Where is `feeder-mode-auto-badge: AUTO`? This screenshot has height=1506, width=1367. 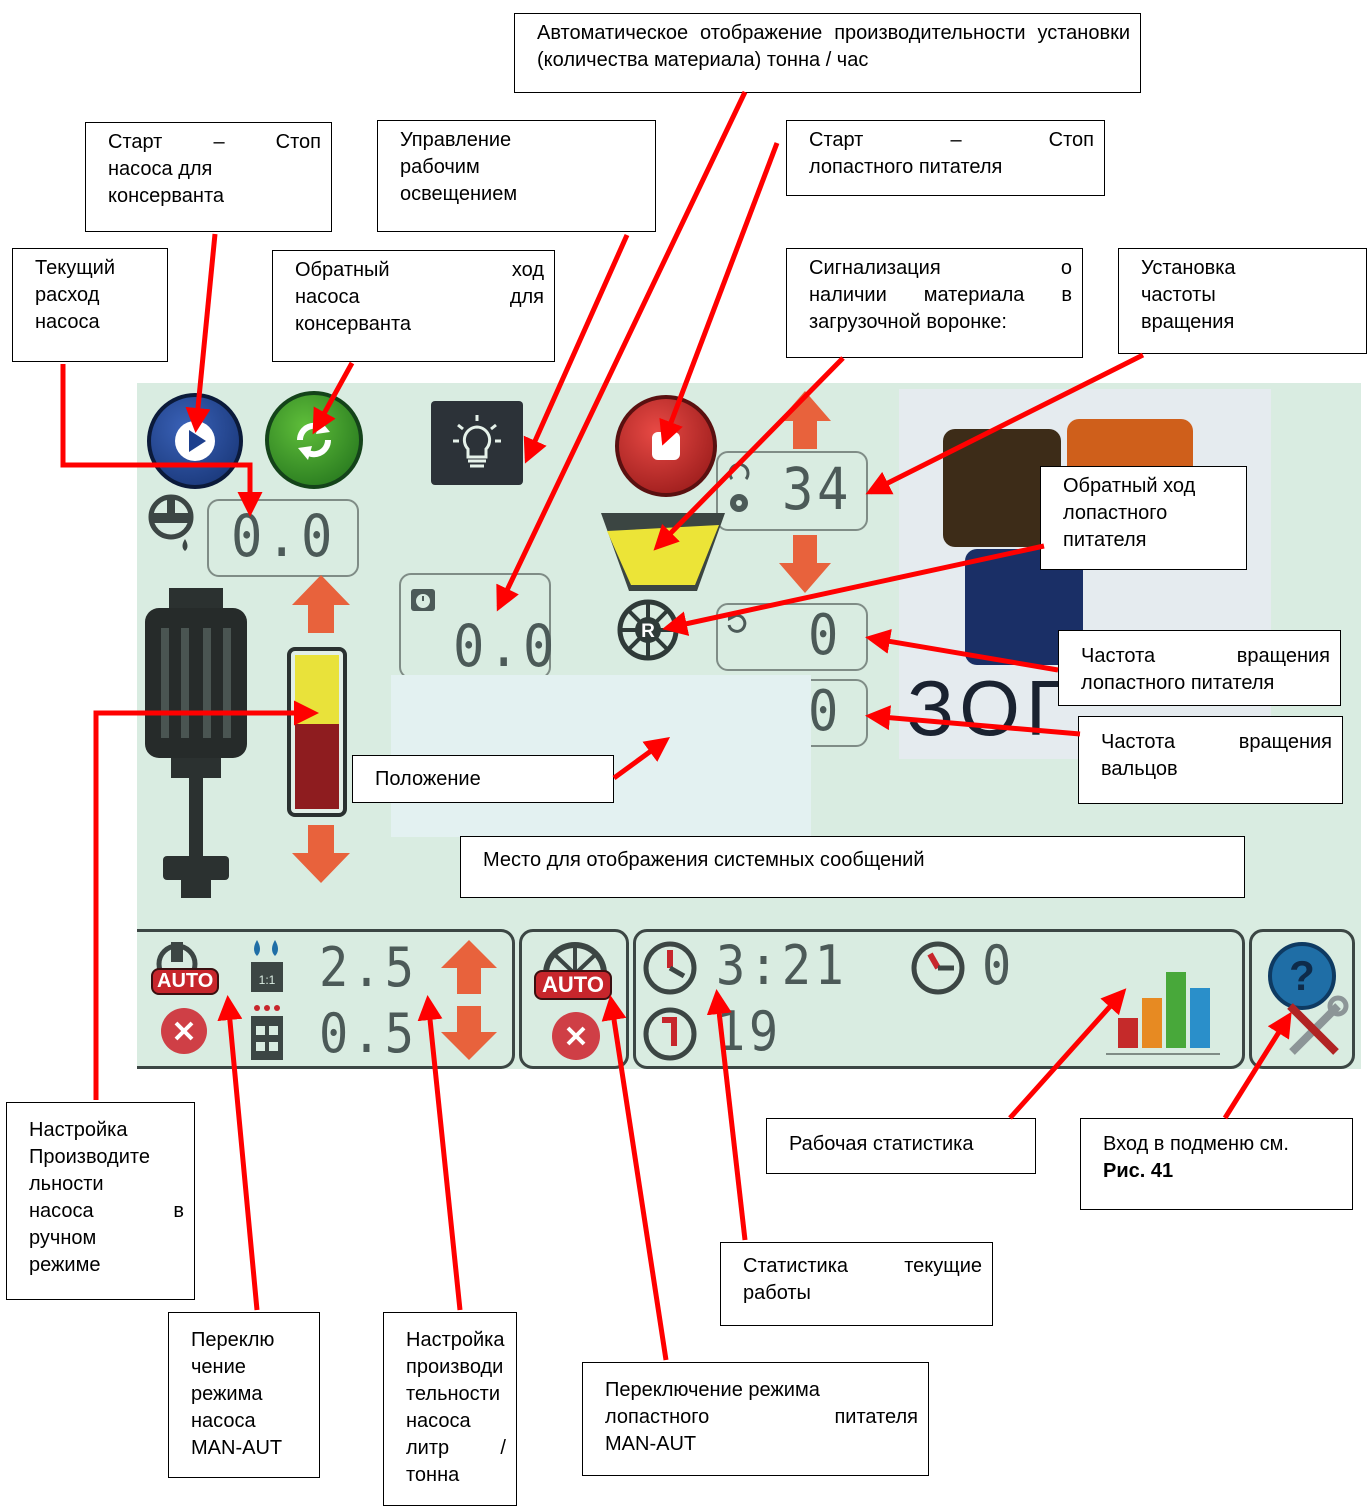
feeder-mode-auto-badge: AUTO is located at coordinates (573, 985).